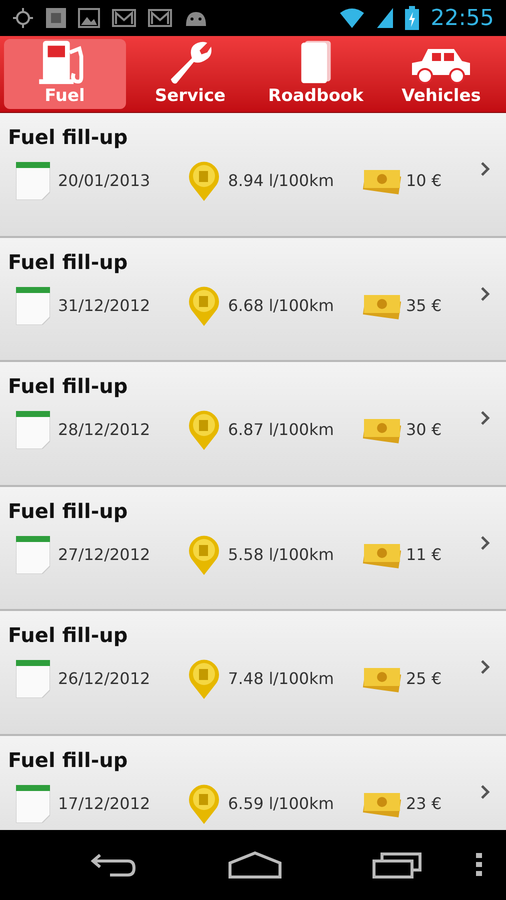  Describe the element at coordinates (315, 74) in the screenshot. I see `tab: Roadbook` at that location.